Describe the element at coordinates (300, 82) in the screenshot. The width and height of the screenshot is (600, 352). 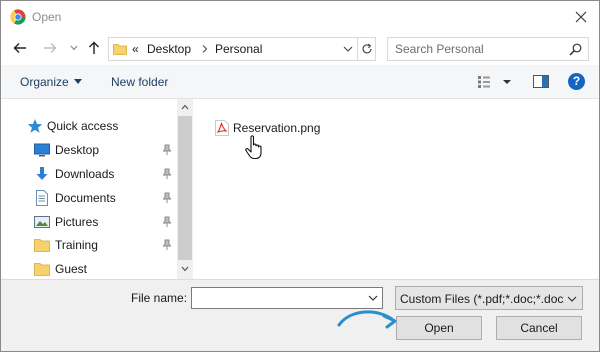
I see `command-toolbar: Organize New folder ?` at that location.